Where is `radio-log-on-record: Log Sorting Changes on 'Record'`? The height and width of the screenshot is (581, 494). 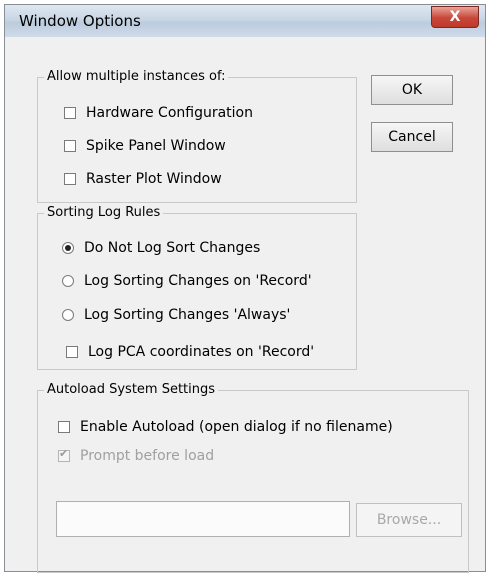
radio-log-on-record: Log Sorting Changes on 'Record' is located at coordinates (187, 281).